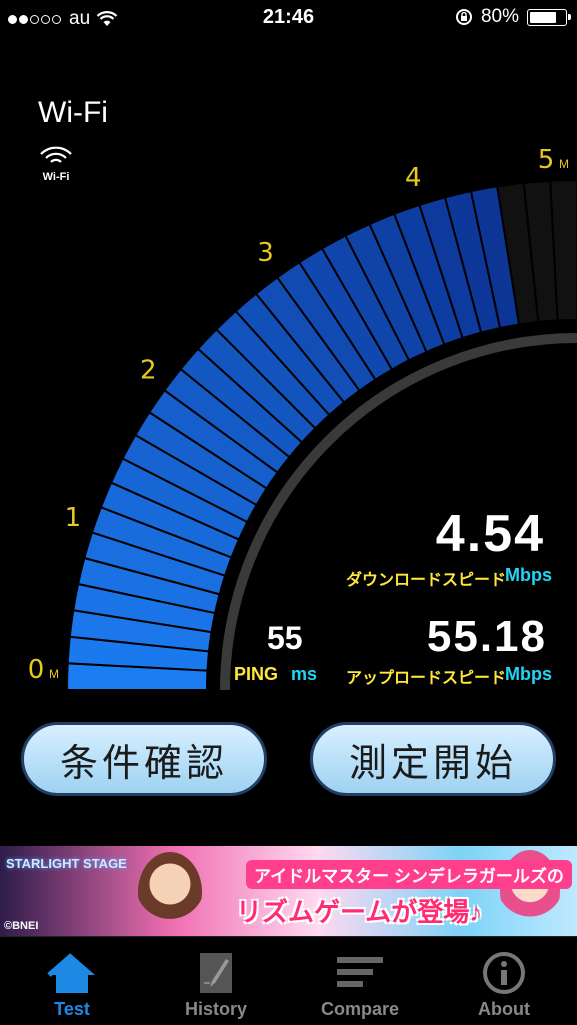  Describe the element at coordinates (73, 112) in the screenshot. I see `network-type-title: Wi-Fi` at that location.